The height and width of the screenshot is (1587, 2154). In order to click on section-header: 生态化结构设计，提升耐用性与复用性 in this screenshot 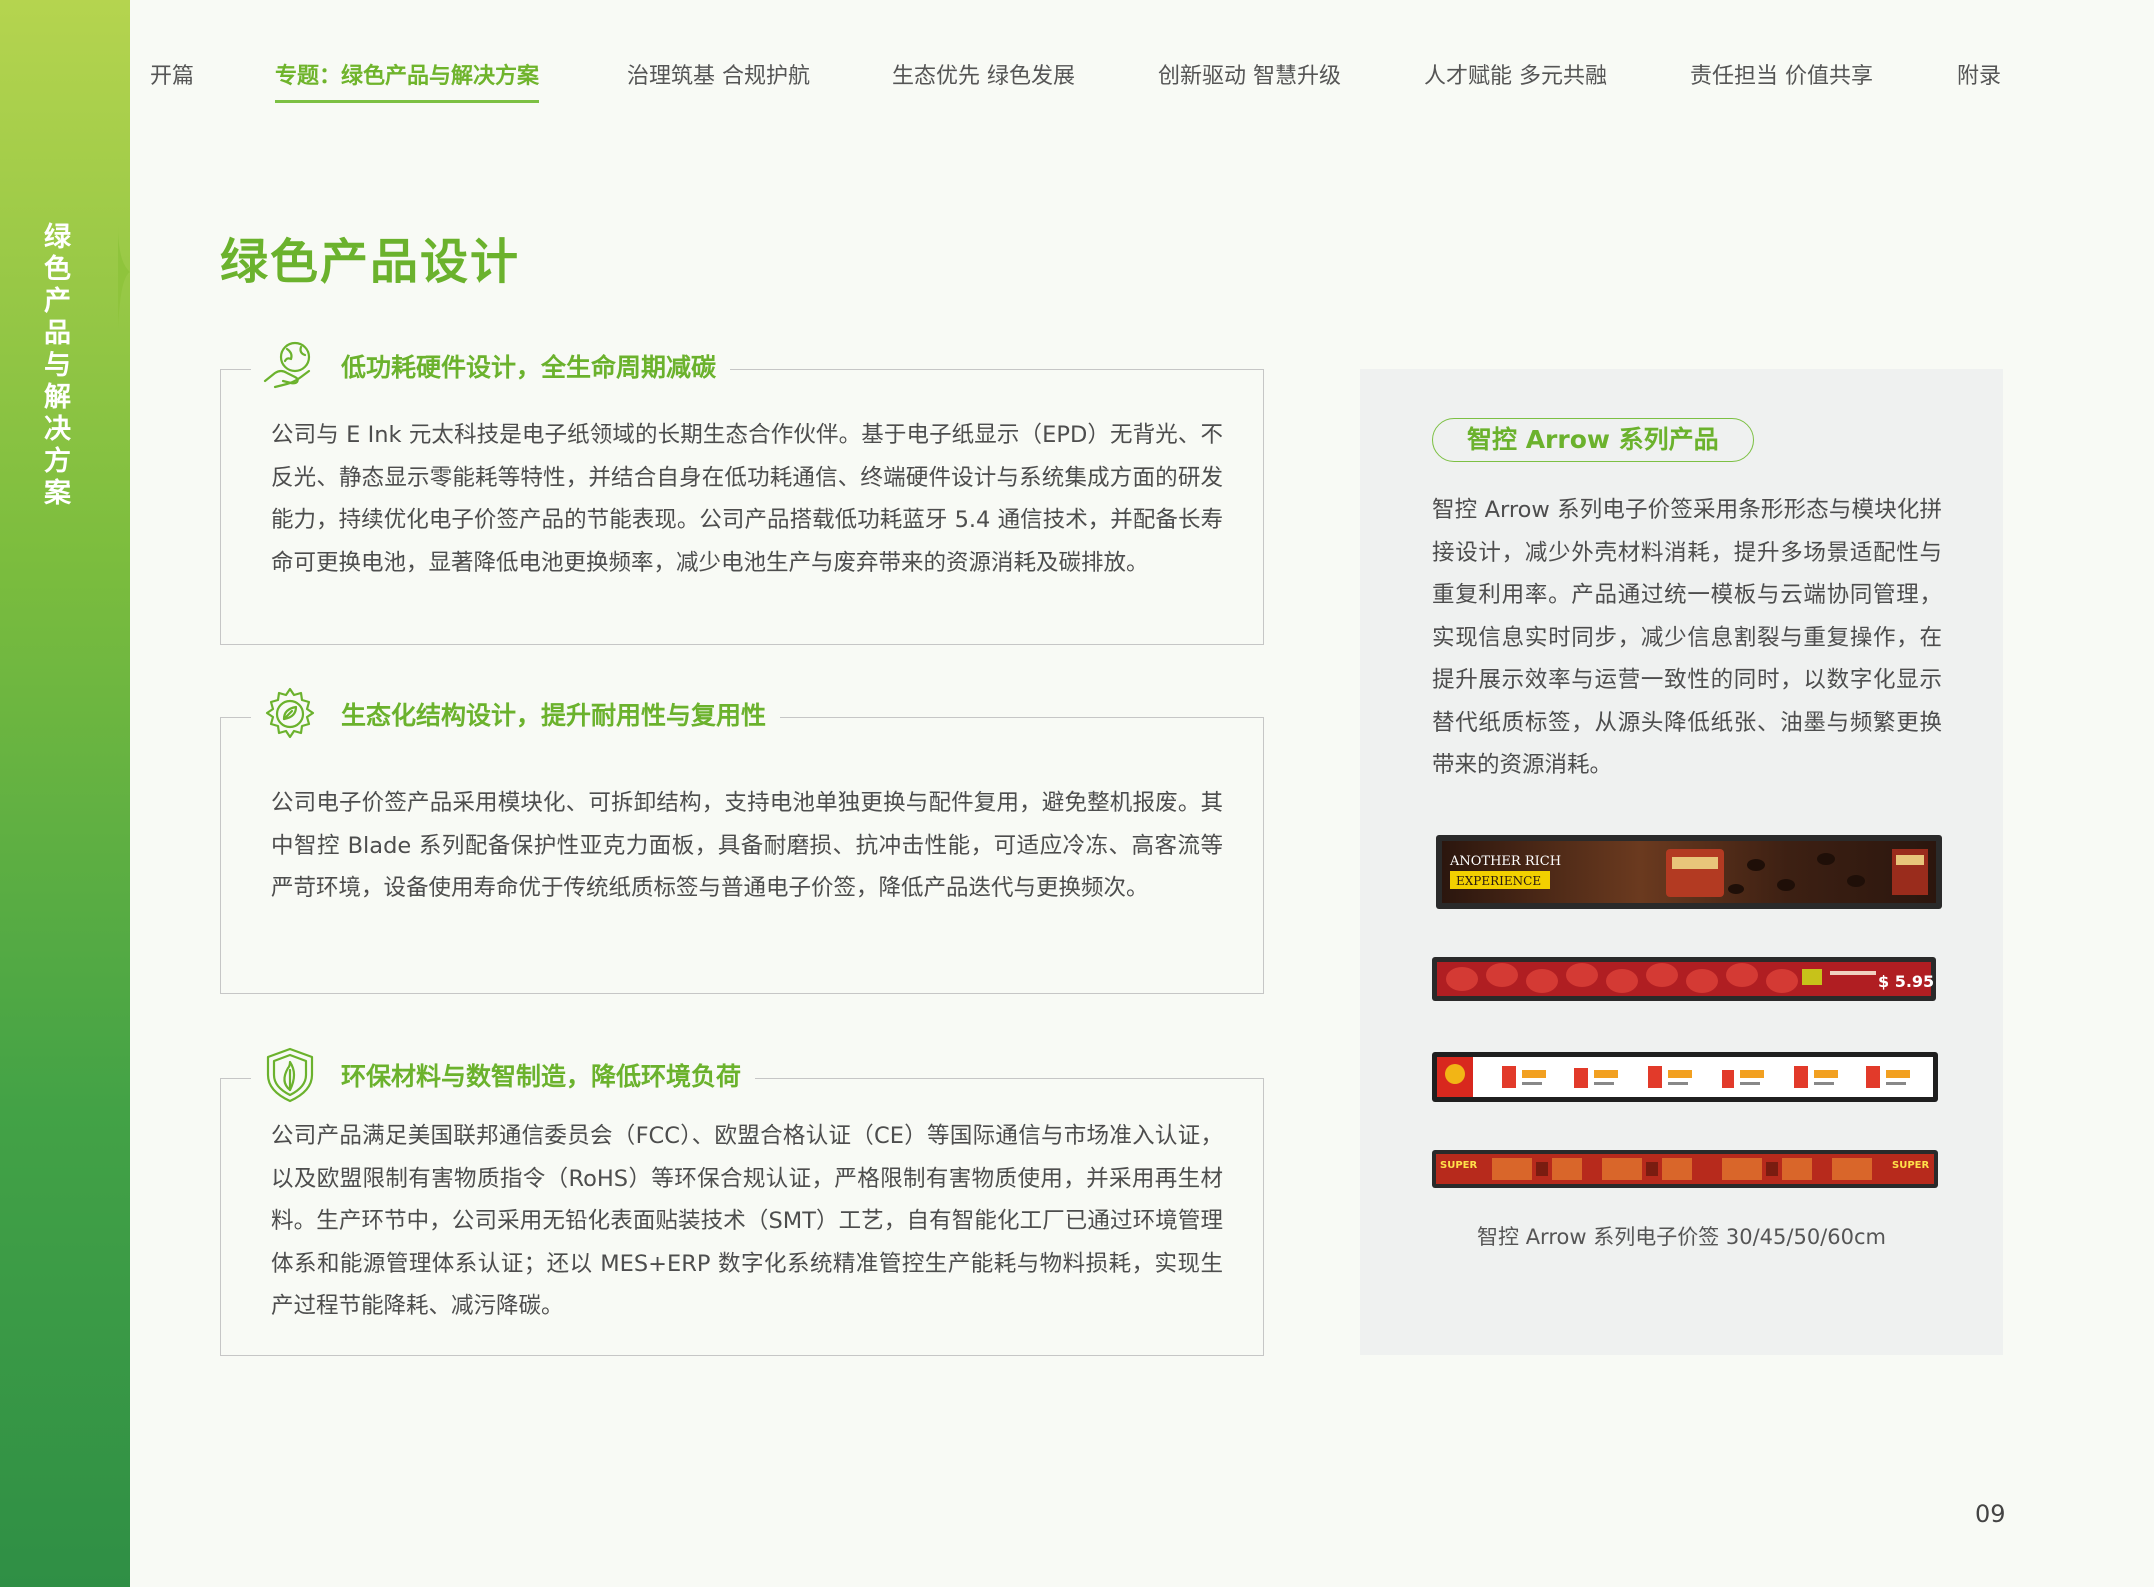, I will do `click(516, 714)`.